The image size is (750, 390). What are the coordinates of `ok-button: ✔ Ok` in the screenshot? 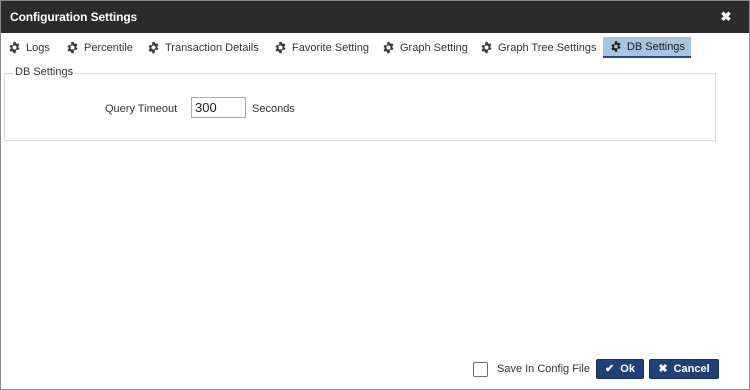 It's located at (620, 369).